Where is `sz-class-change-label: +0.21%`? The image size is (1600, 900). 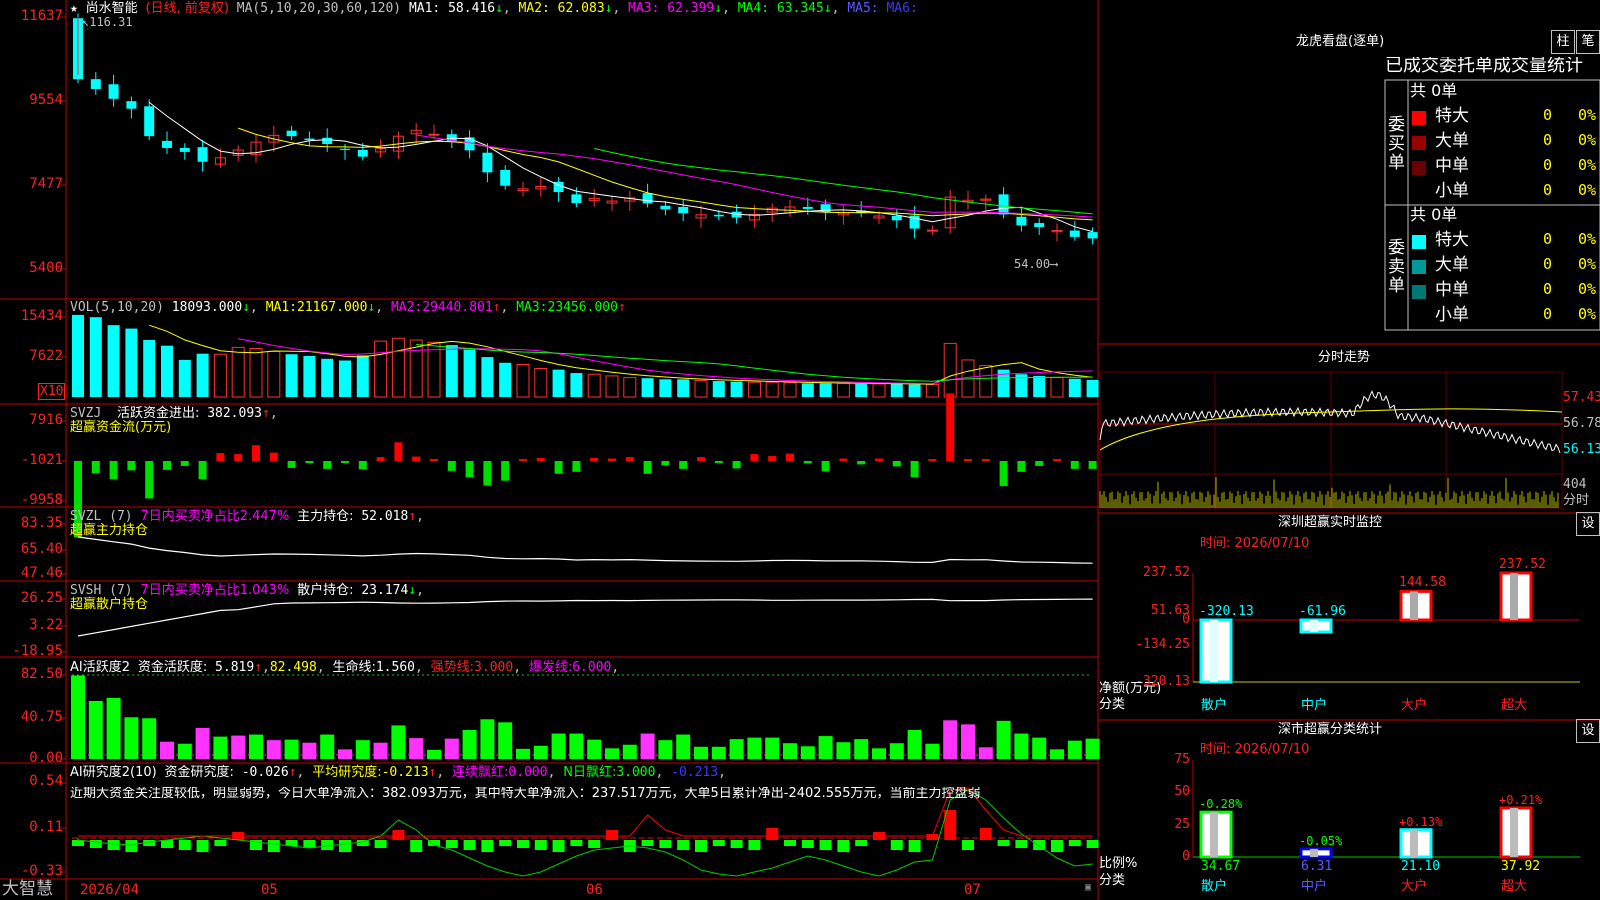
sz-class-change-label: +0.21% is located at coordinates (1521, 799).